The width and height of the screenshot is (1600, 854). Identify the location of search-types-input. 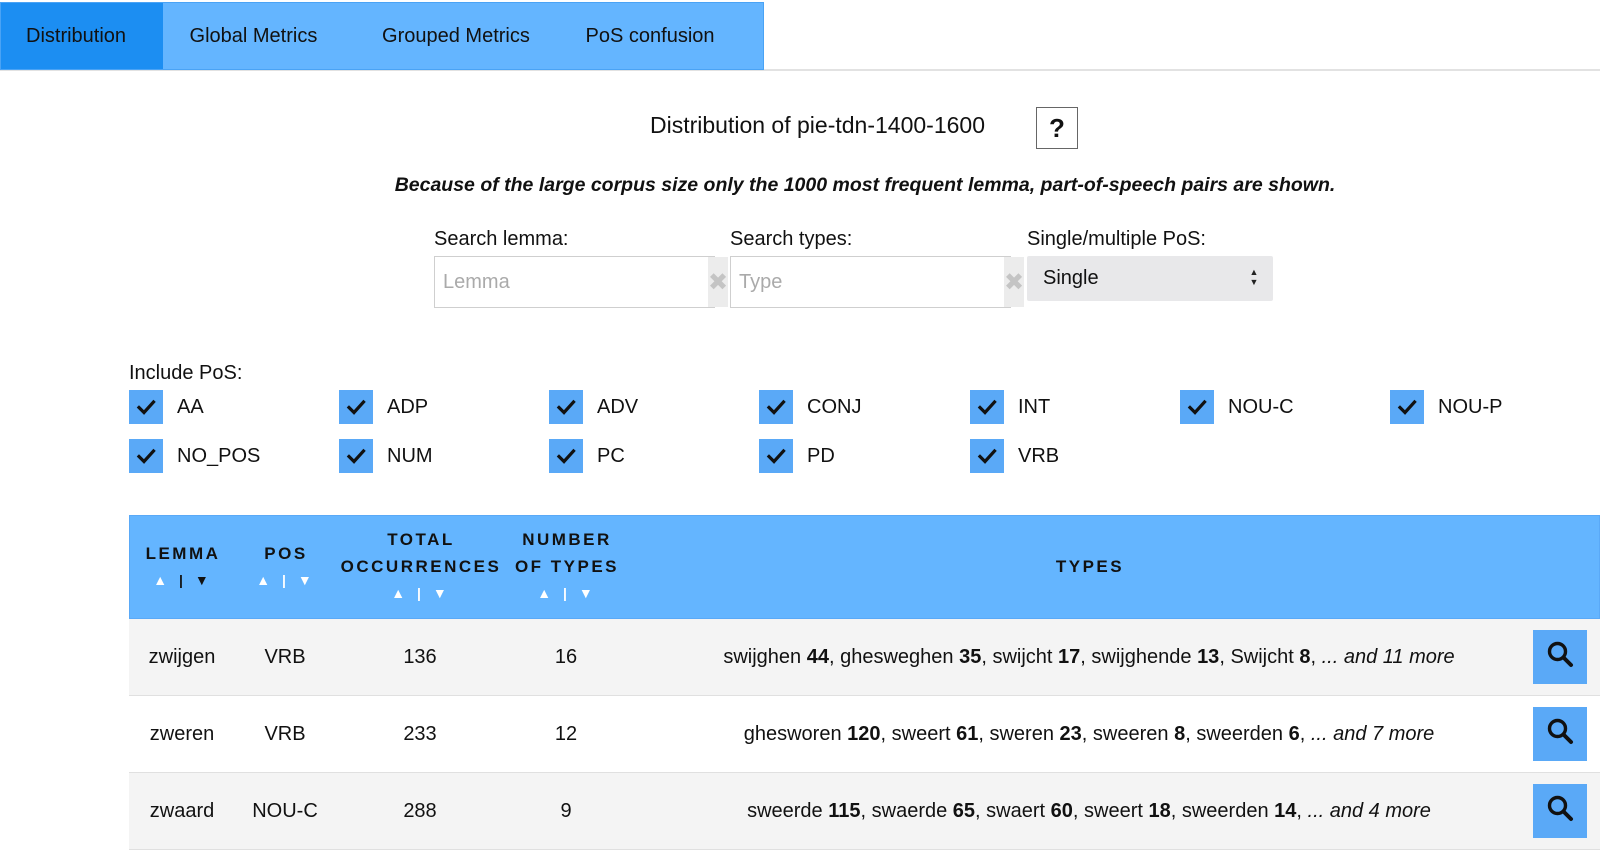
(867, 282).